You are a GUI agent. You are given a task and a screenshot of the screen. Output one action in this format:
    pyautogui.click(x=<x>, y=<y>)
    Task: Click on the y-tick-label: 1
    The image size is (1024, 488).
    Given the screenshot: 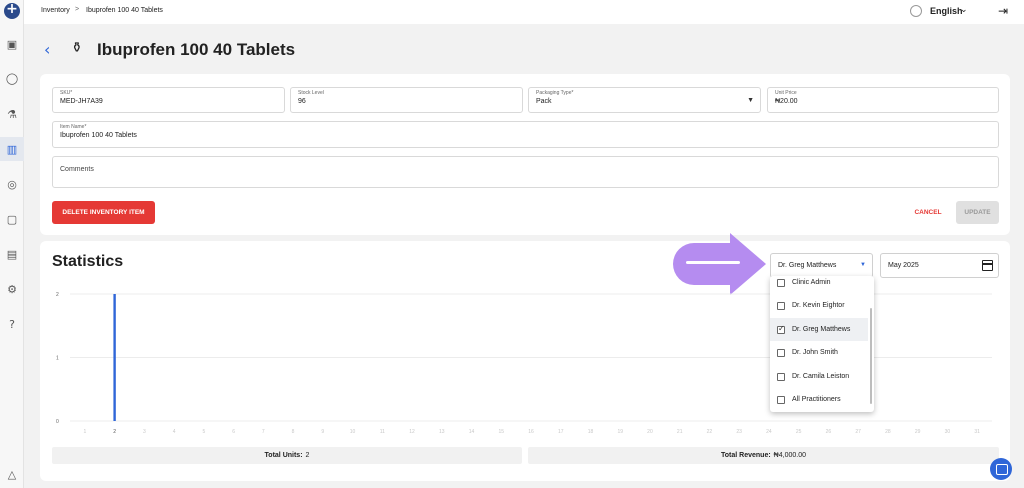 What is the action you would take?
    pyautogui.click(x=57, y=359)
    